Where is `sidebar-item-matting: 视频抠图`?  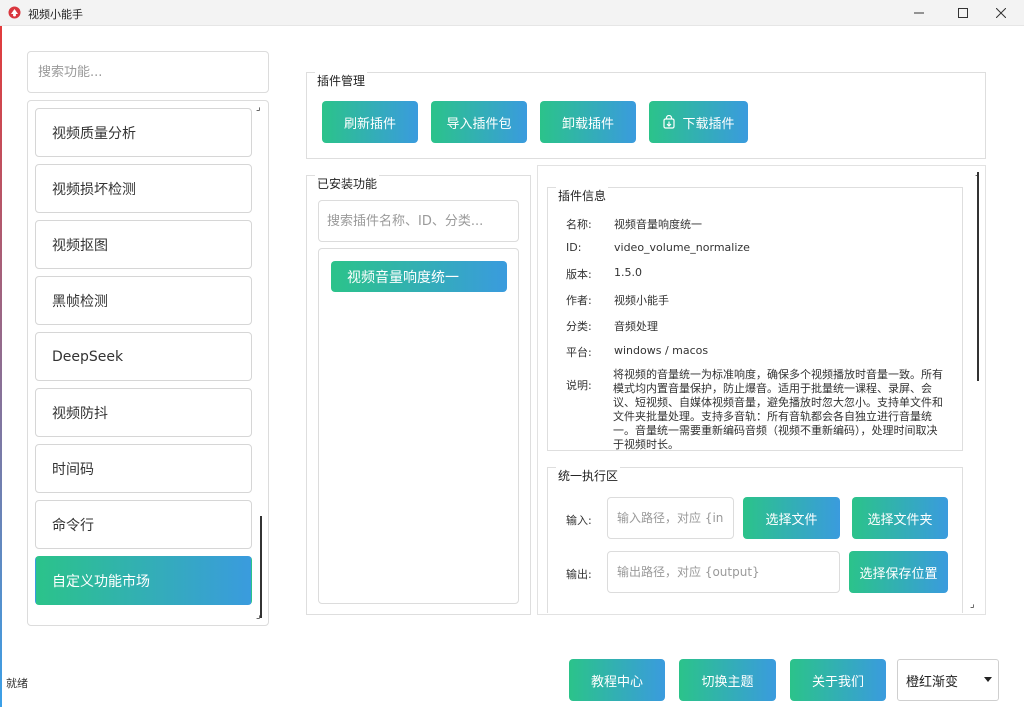 sidebar-item-matting: 视频抠图 is located at coordinates (143, 244).